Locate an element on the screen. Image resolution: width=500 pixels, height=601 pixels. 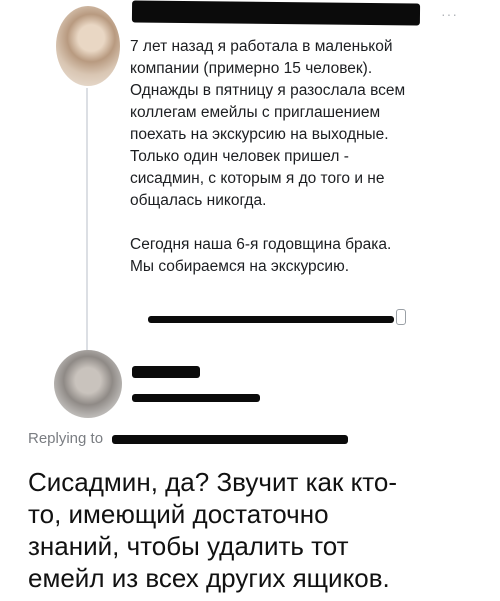
replying-to-line: Replying to is located at coordinates (65, 438).